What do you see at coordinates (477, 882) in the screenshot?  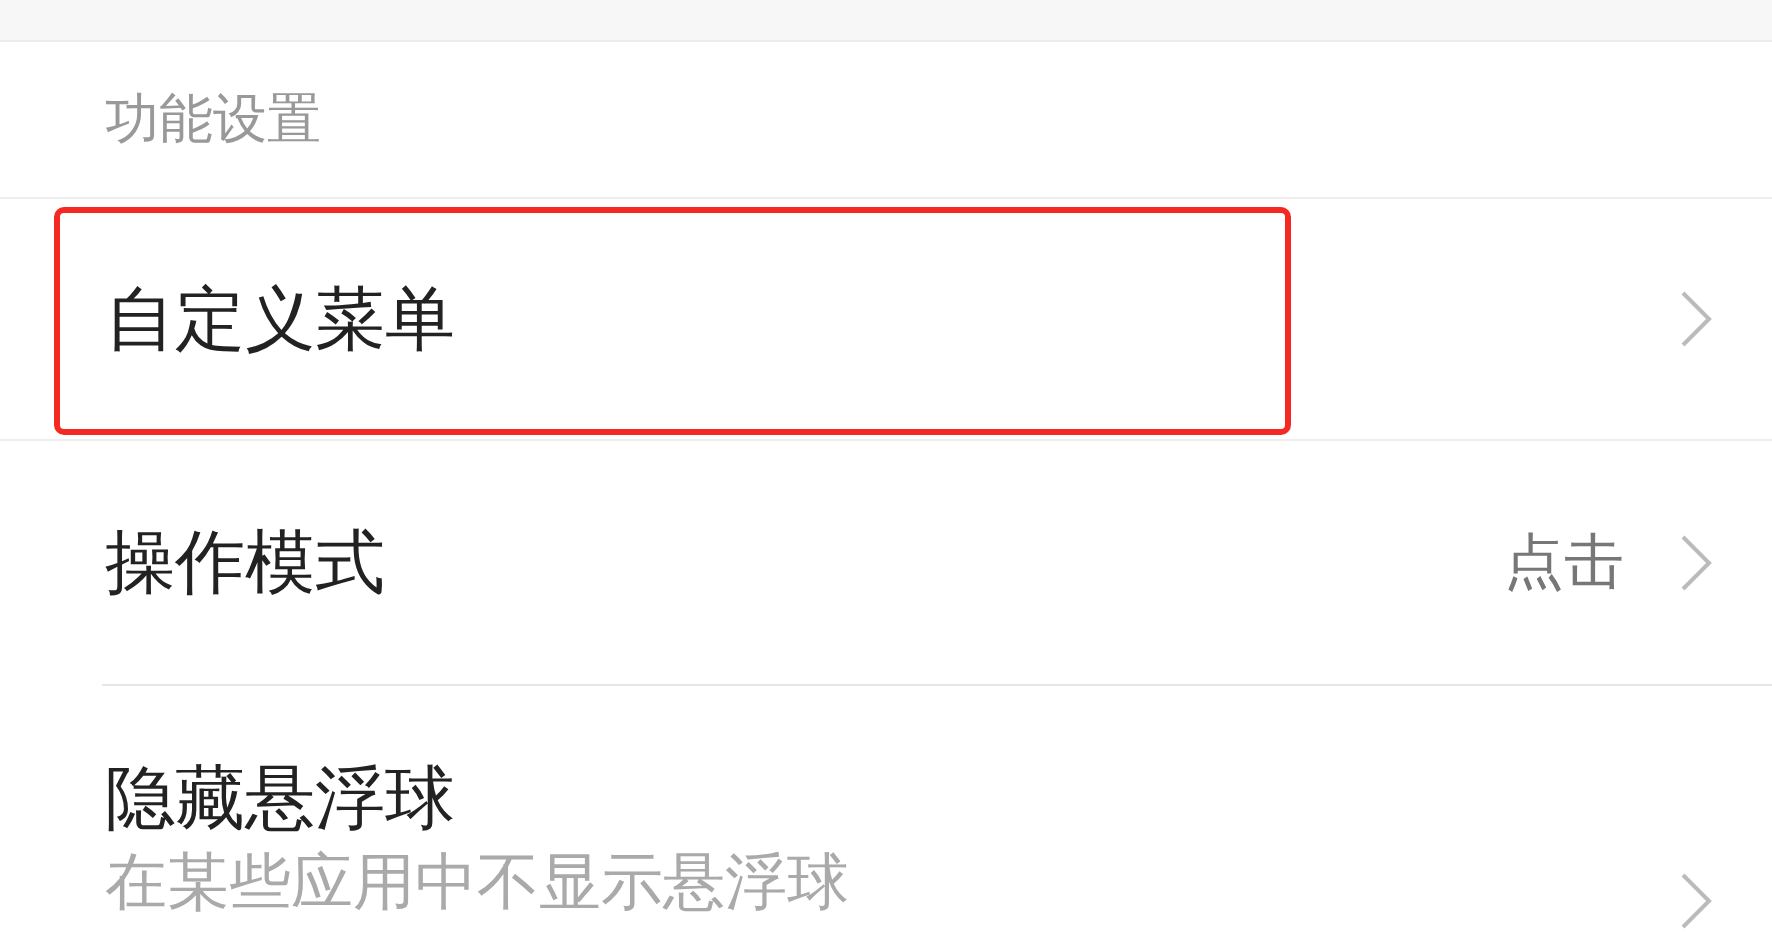 I see `setting-description: 在某些应用中不显示悬浮球` at bounding box center [477, 882].